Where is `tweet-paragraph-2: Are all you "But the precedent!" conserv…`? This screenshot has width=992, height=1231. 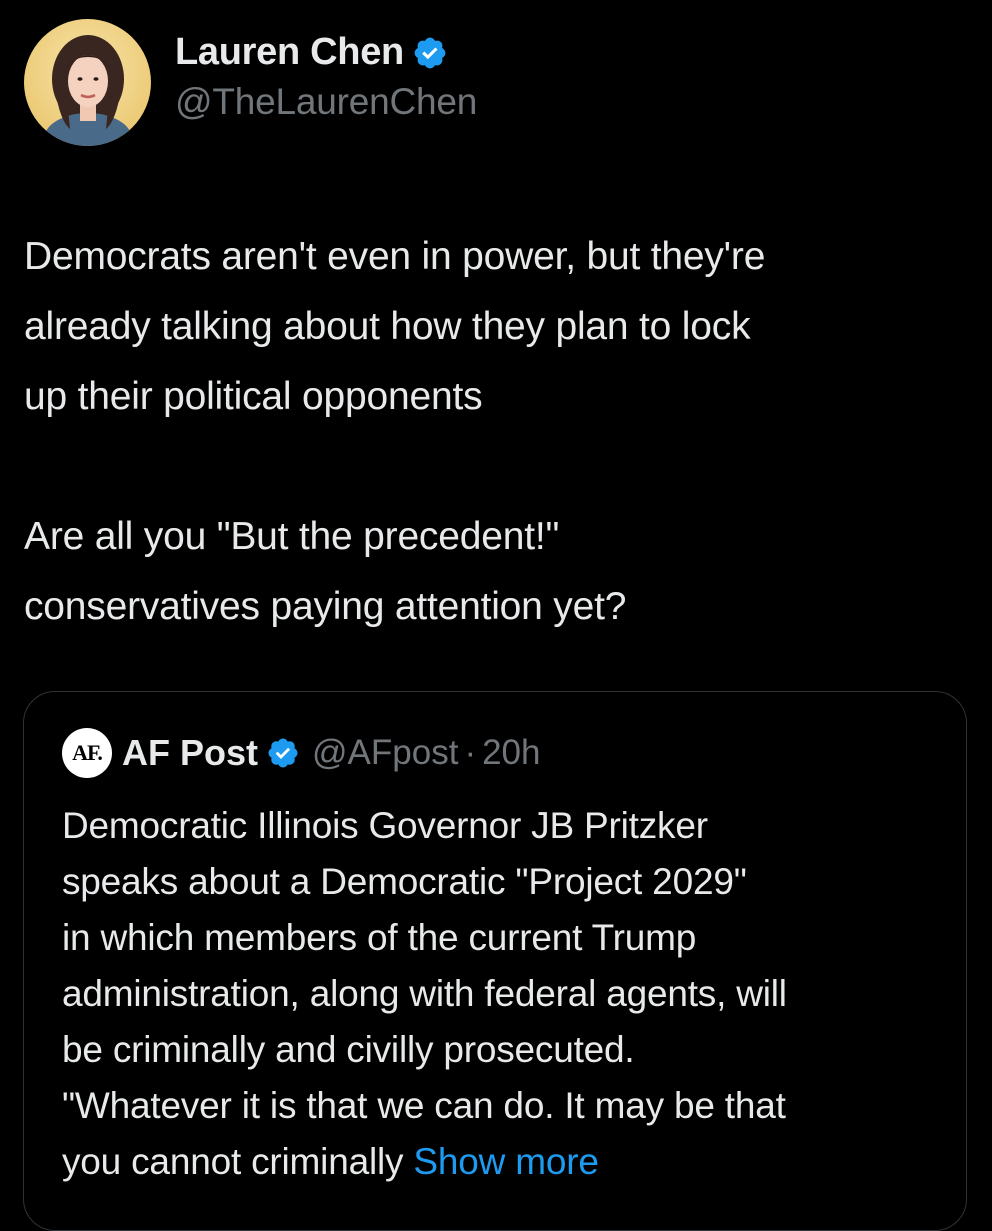 tweet-paragraph-2: Are all you "But the precedent!" conserv… is located at coordinates (325, 571).